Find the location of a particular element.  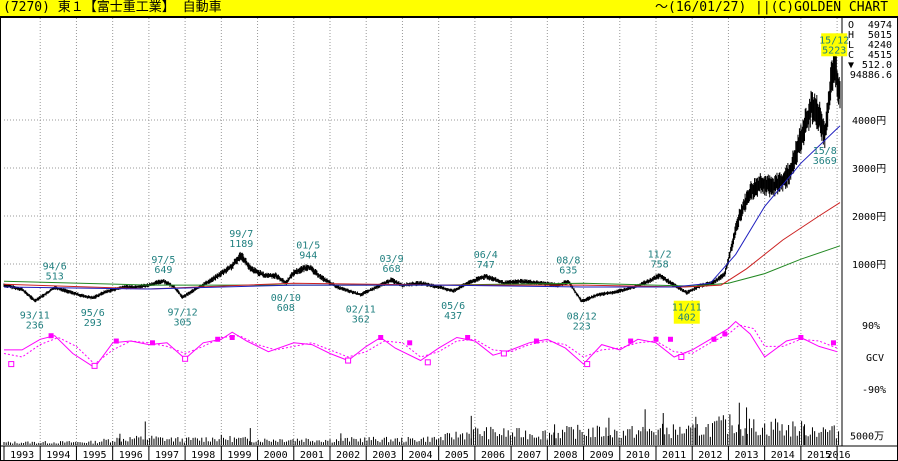

annotation-value: 513 is located at coordinates (55, 276).